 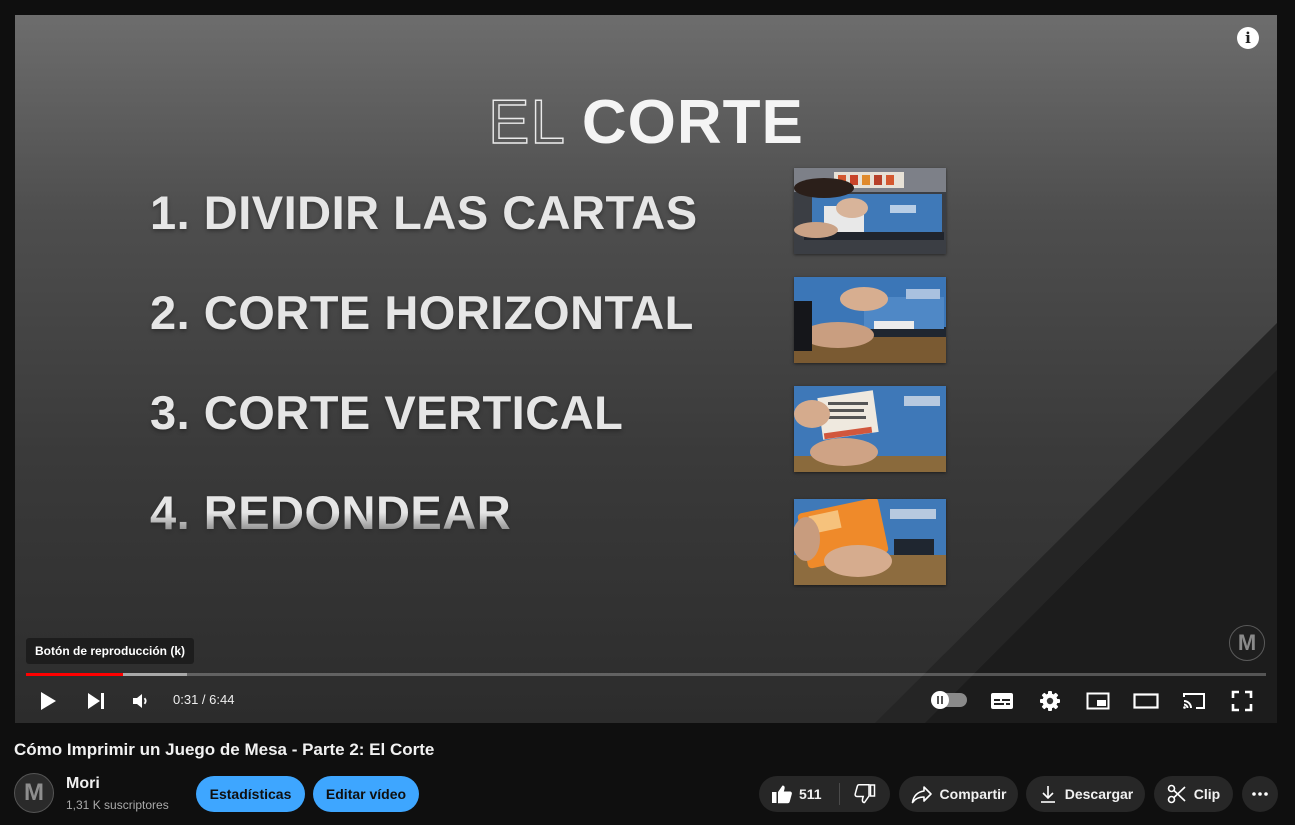 I want to click on share-label: Compartir, so click(x=973, y=794).